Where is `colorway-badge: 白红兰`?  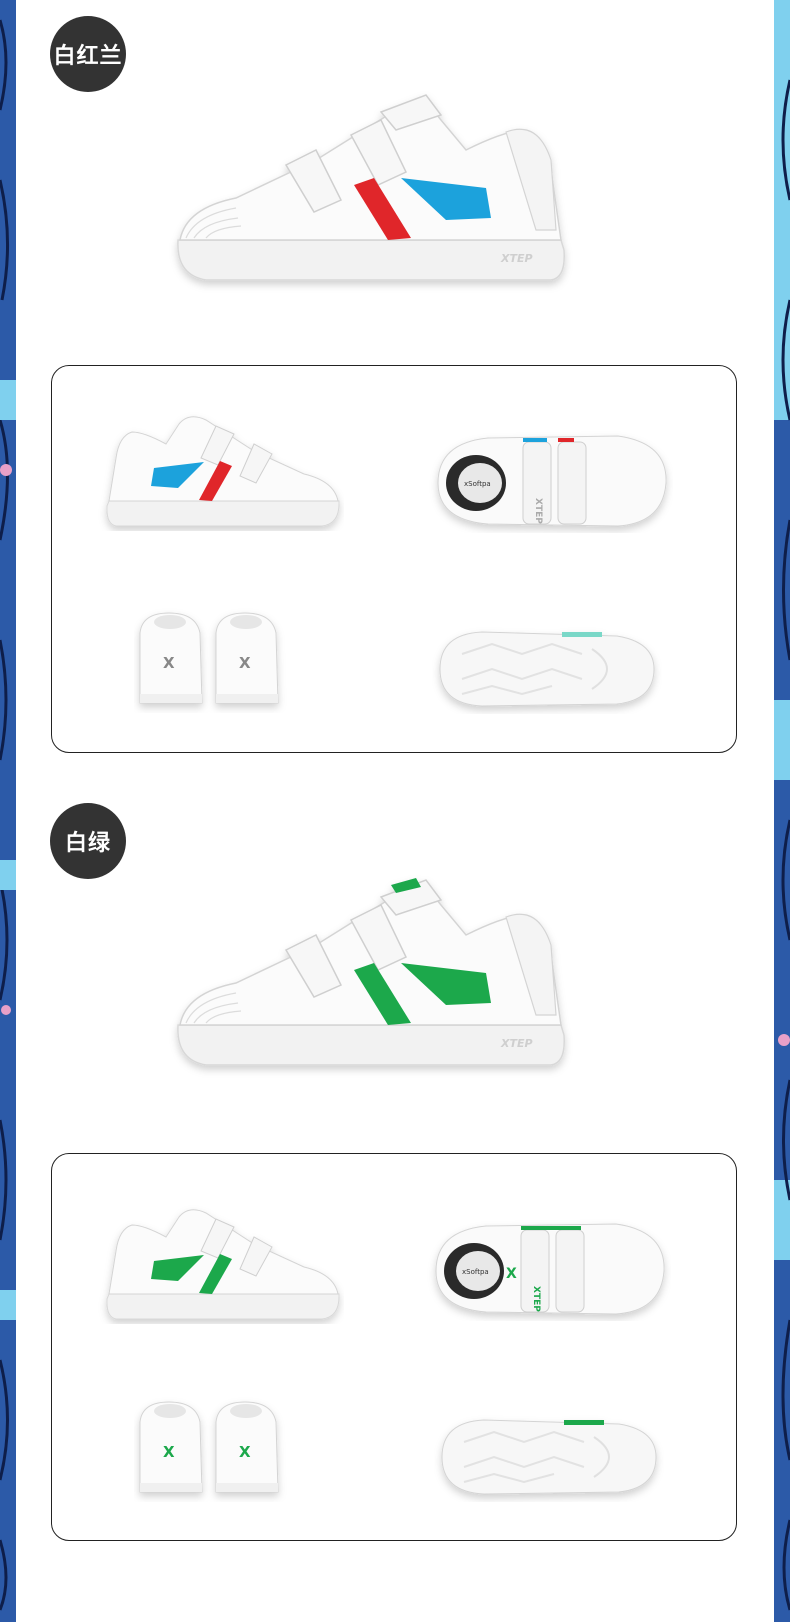 colorway-badge: 白红兰 is located at coordinates (88, 54).